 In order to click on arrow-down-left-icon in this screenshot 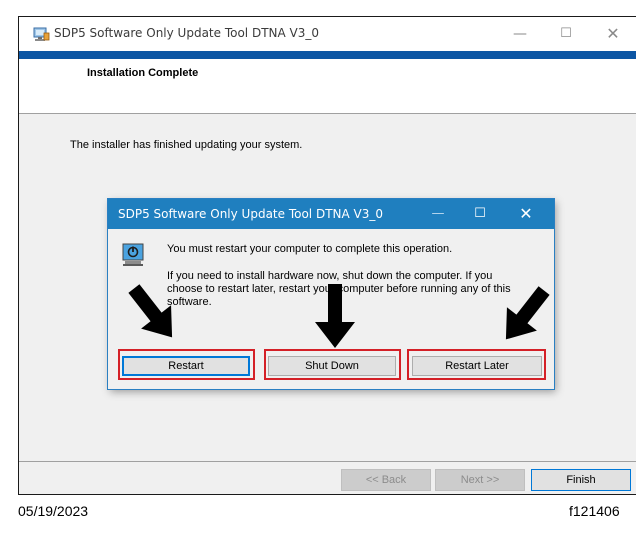, I will do `click(527, 313)`.